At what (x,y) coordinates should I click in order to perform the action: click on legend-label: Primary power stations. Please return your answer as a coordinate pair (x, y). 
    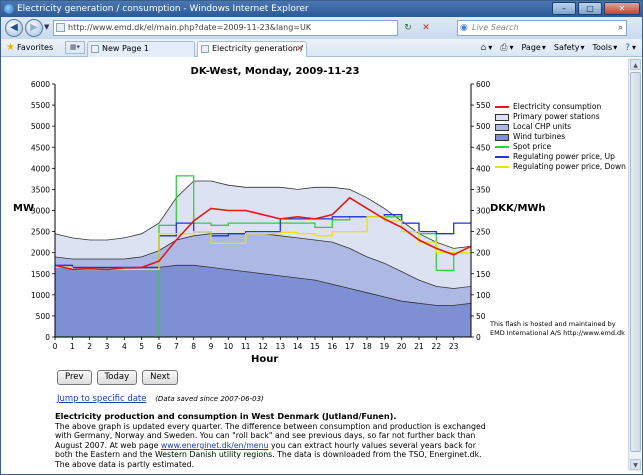
    Looking at the image, I should click on (556, 116).